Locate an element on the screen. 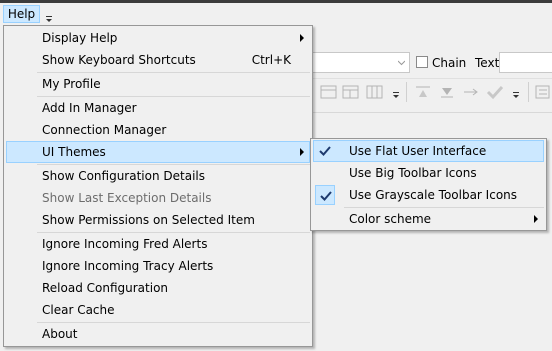 The image size is (552, 351). menu-item-connection-manager: Connection Manager is located at coordinates (158, 130).